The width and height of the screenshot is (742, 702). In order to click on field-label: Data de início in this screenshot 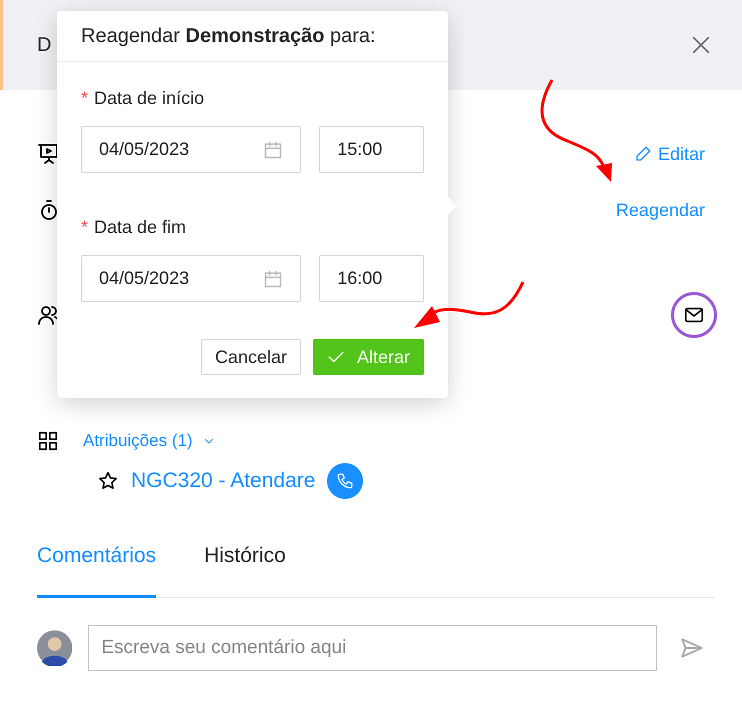, I will do `click(149, 98)`.